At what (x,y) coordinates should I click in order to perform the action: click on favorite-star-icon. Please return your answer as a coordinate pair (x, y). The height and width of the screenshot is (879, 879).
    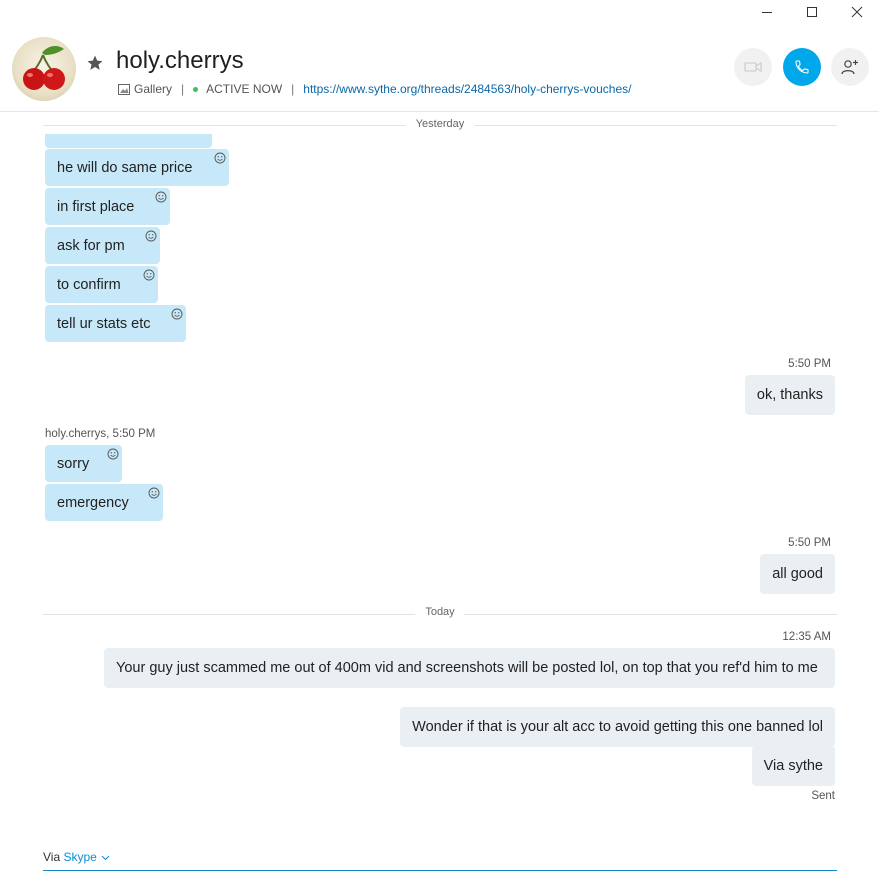
    Looking at the image, I should click on (95, 65).